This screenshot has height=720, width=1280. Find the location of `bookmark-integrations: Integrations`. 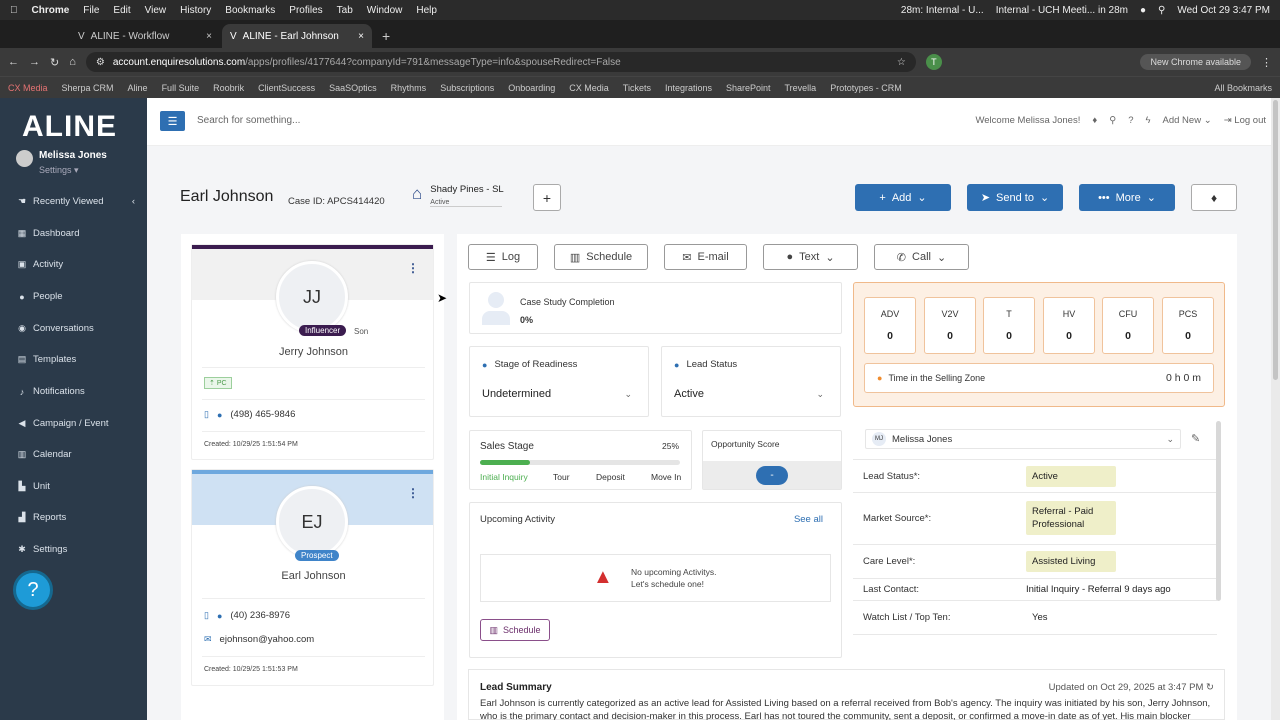

bookmark-integrations: Integrations is located at coordinates (688, 88).